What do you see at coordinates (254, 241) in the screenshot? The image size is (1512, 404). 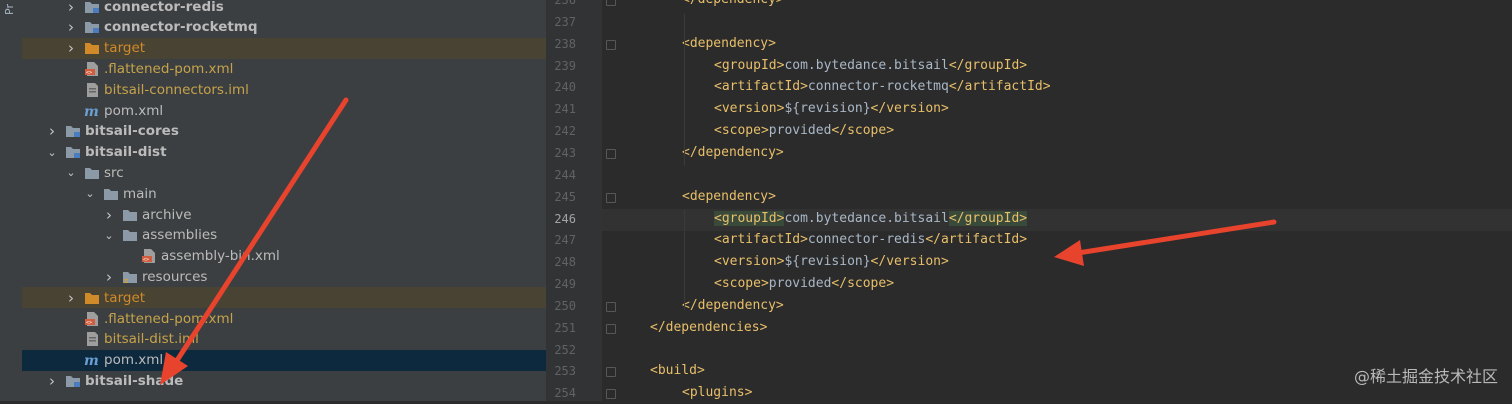 I see `arrow-to-pom-xml` at bounding box center [254, 241].